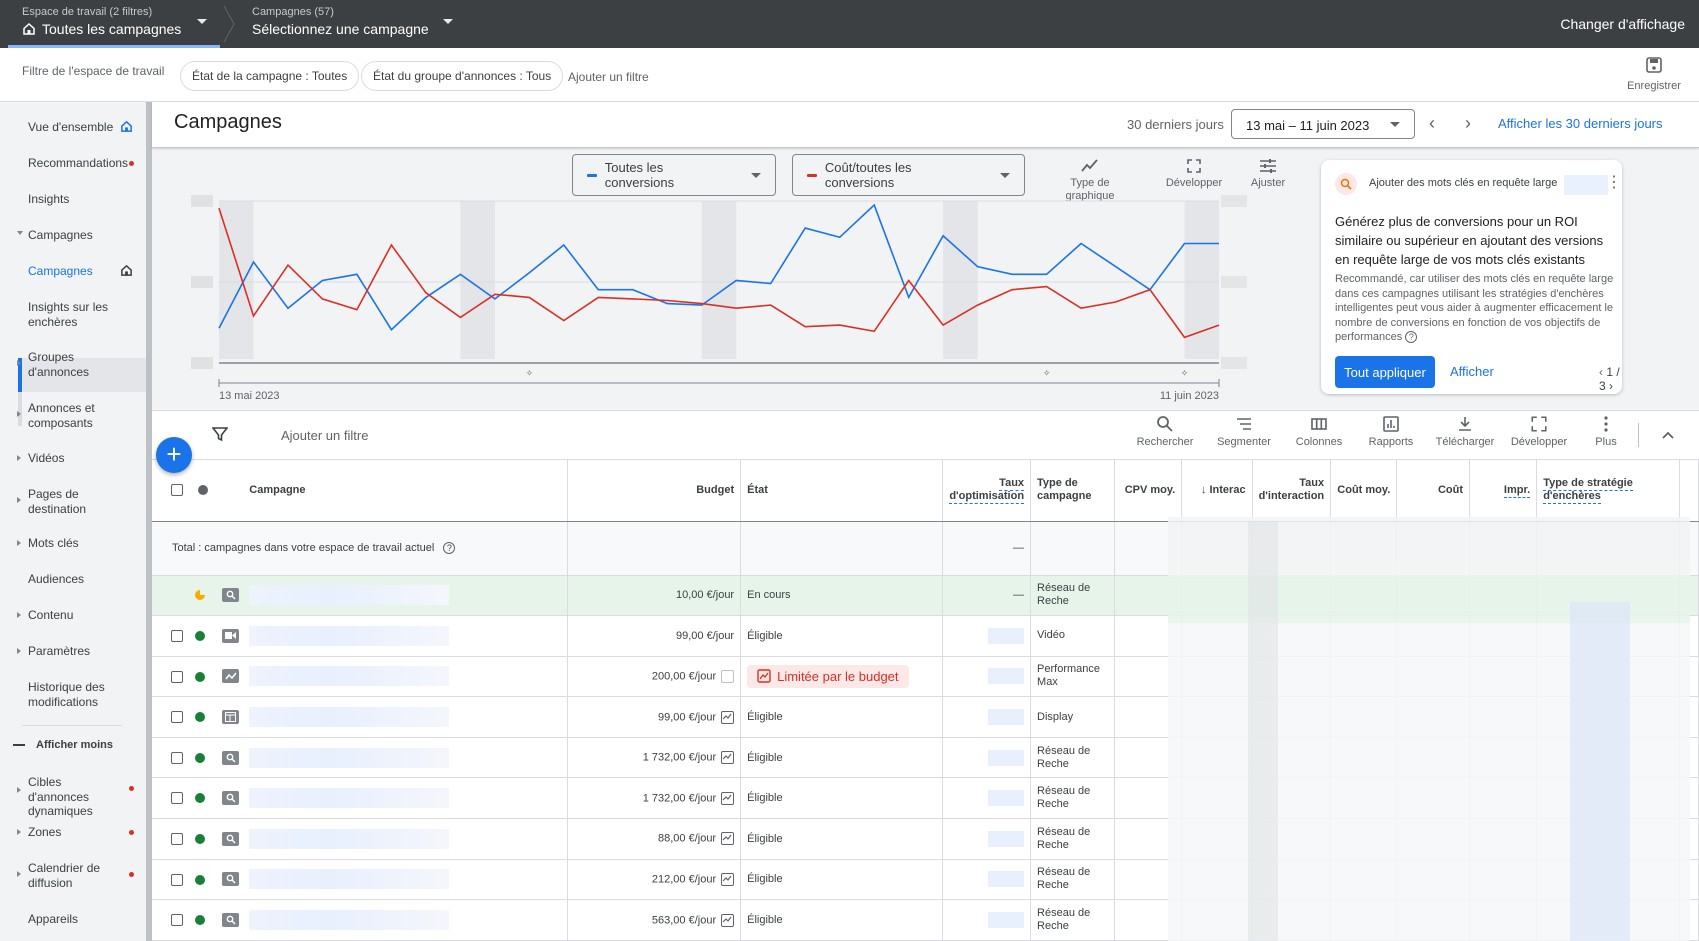 The image size is (1699, 941). Describe the element at coordinates (270, 76) in the screenshot. I see `campaign-status-chip: État de la campagne : Toutes` at that location.